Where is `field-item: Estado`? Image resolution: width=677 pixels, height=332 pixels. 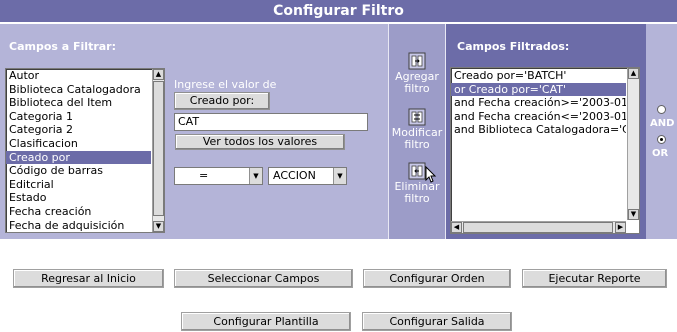
field-item: Estado is located at coordinates (78, 198).